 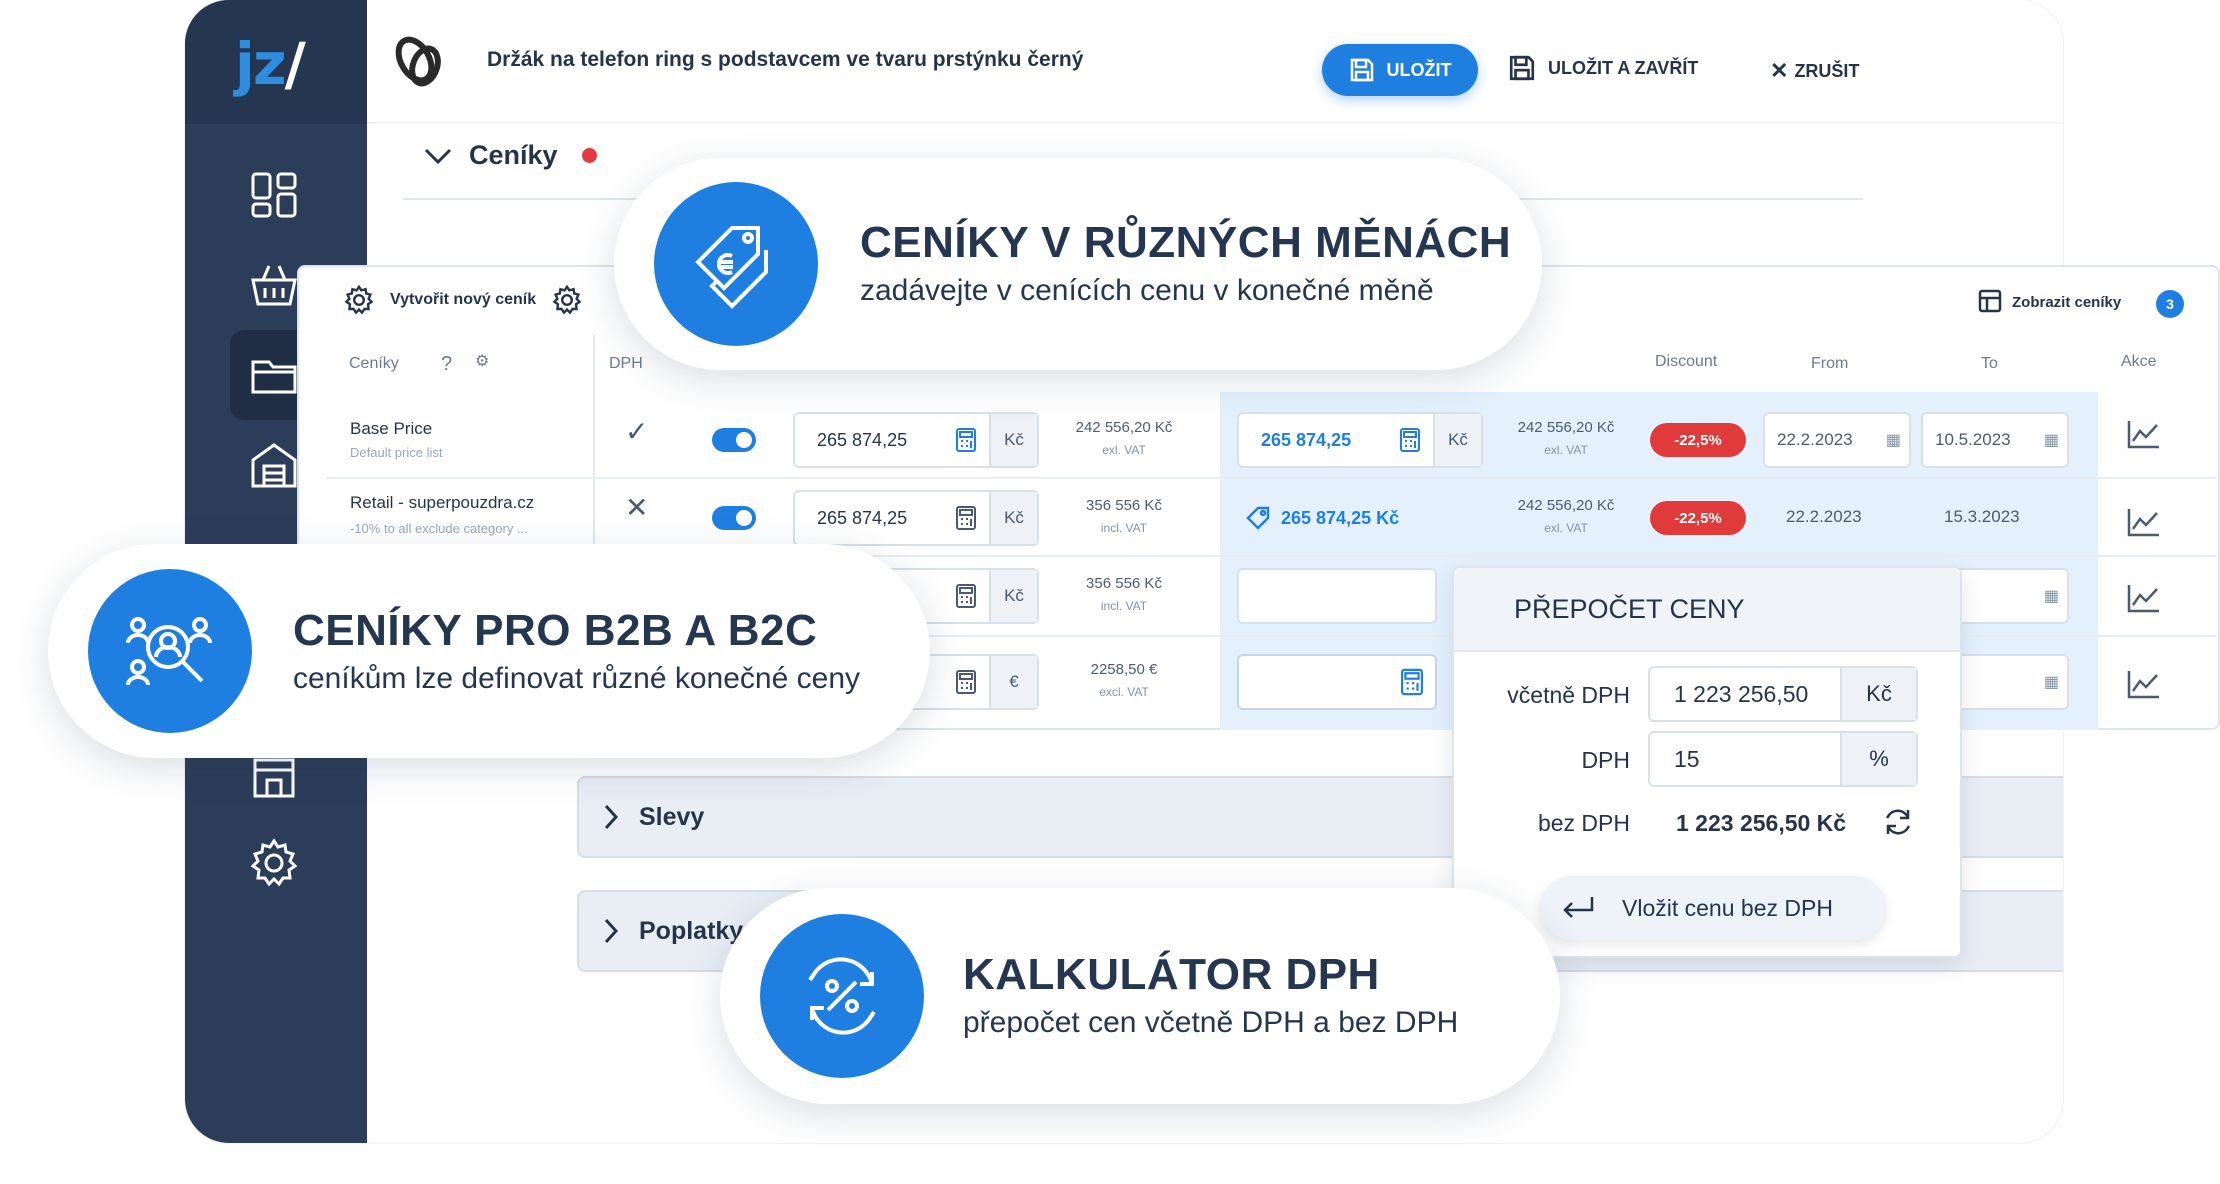 What do you see at coordinates (1995, 440) in the screenshot?
I see `date-to-input: 10.5.2023 ▦` at bounding box center [1995, 440].